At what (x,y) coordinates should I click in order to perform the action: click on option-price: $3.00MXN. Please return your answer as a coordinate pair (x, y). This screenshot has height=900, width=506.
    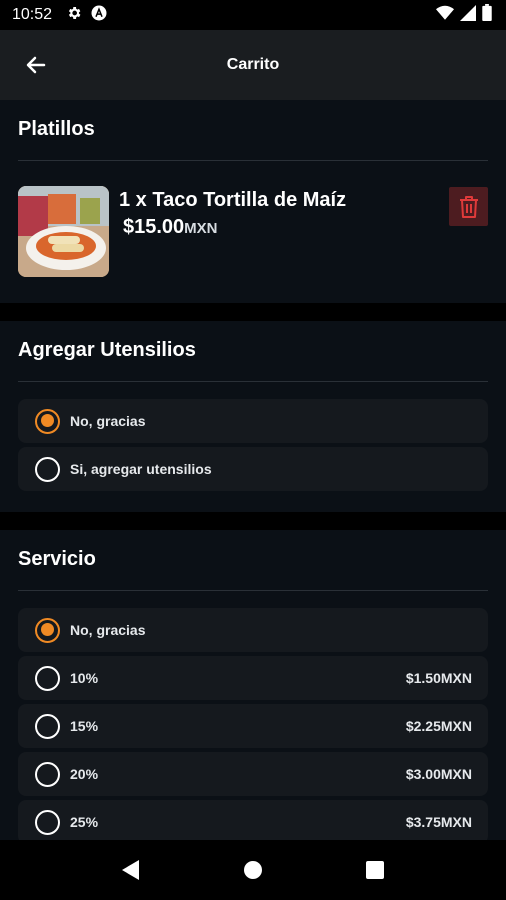
    Looking at the image, I should click on (438, 774).